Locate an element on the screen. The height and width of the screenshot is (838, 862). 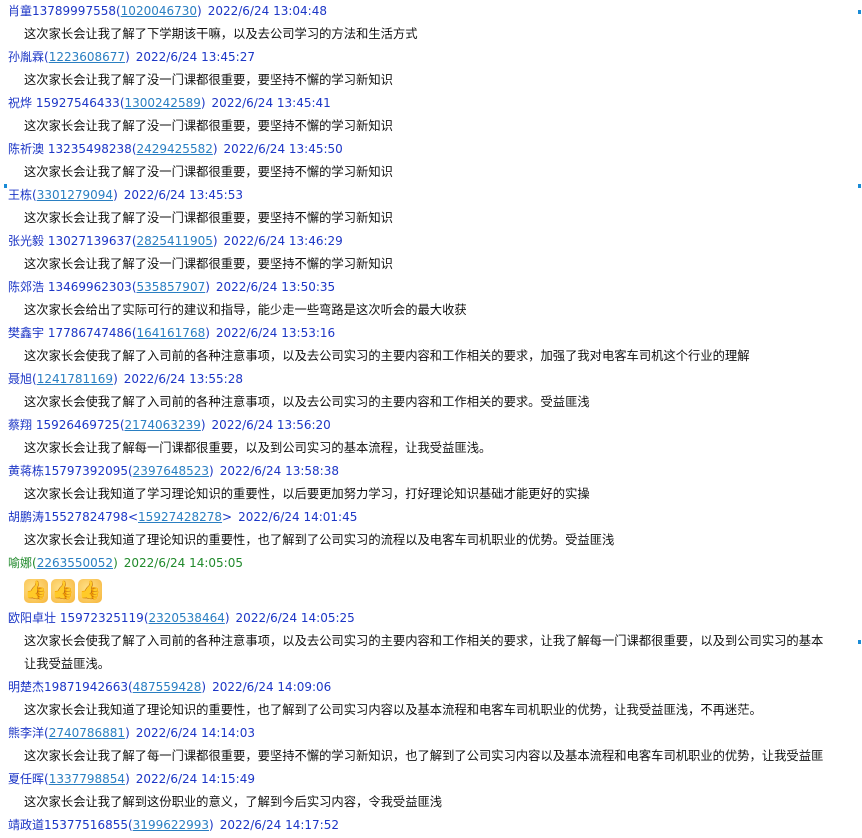
timestamp: 2022/6/24 13:50:35 is located at coordinates (275, 287).